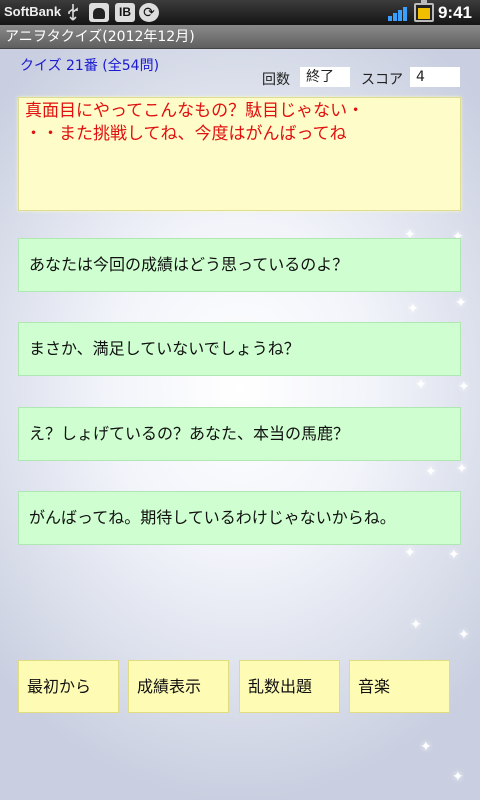 The image size is (480, 800). Describe the element at coordinates (382, 80) in the screenshot. I see `score-label: スコア` at that location.